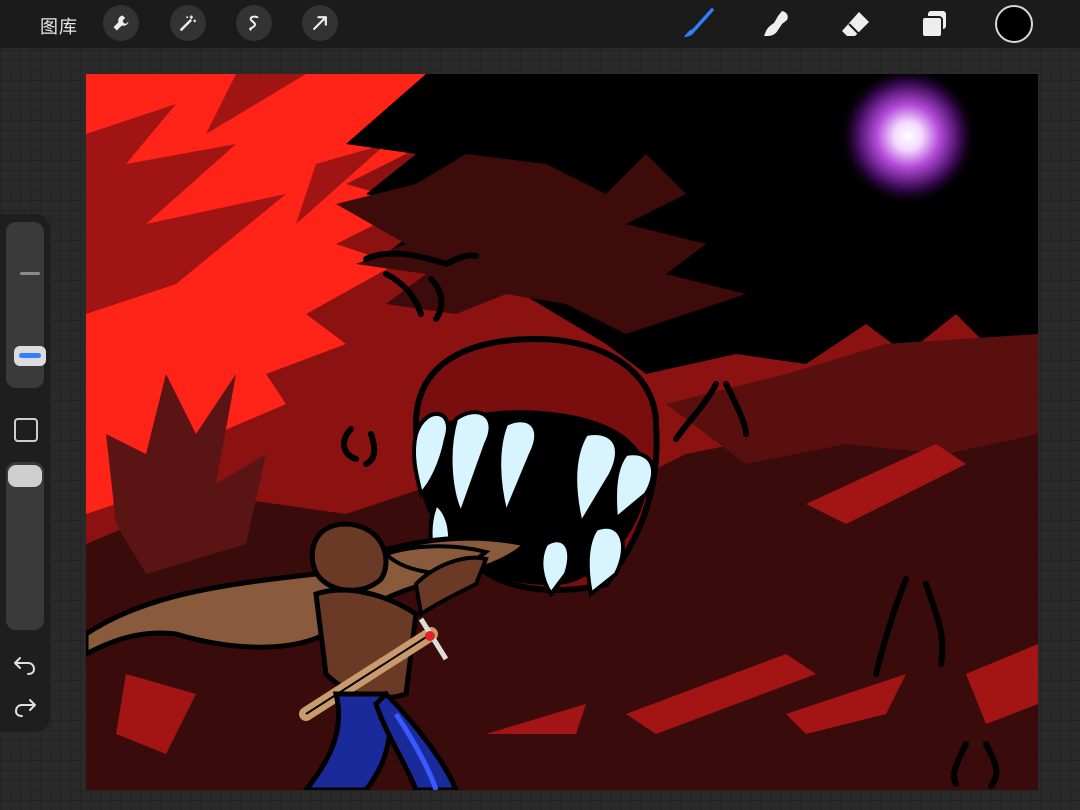 The image size is (1080, 810). What do you see at coordinates (540, 24) in the screenshot?
I see `top-toolbar: 图库` at bounding box center [540, 24].